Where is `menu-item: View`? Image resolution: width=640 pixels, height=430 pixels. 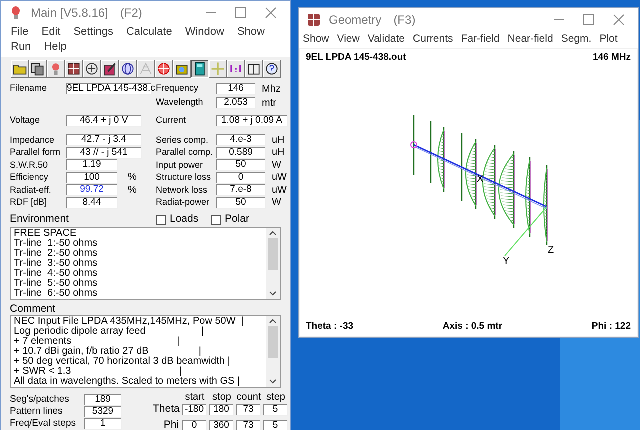
menu-item: View is located at coordinates (348, 40).